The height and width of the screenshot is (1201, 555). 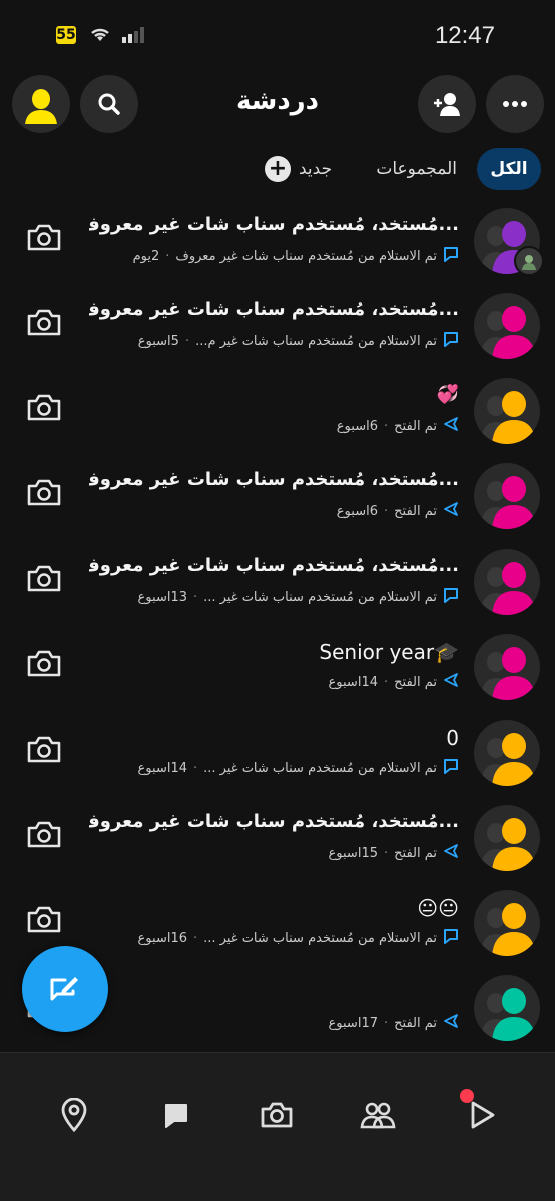 I want to click on new-chat-button, so click(x=65, y=989).